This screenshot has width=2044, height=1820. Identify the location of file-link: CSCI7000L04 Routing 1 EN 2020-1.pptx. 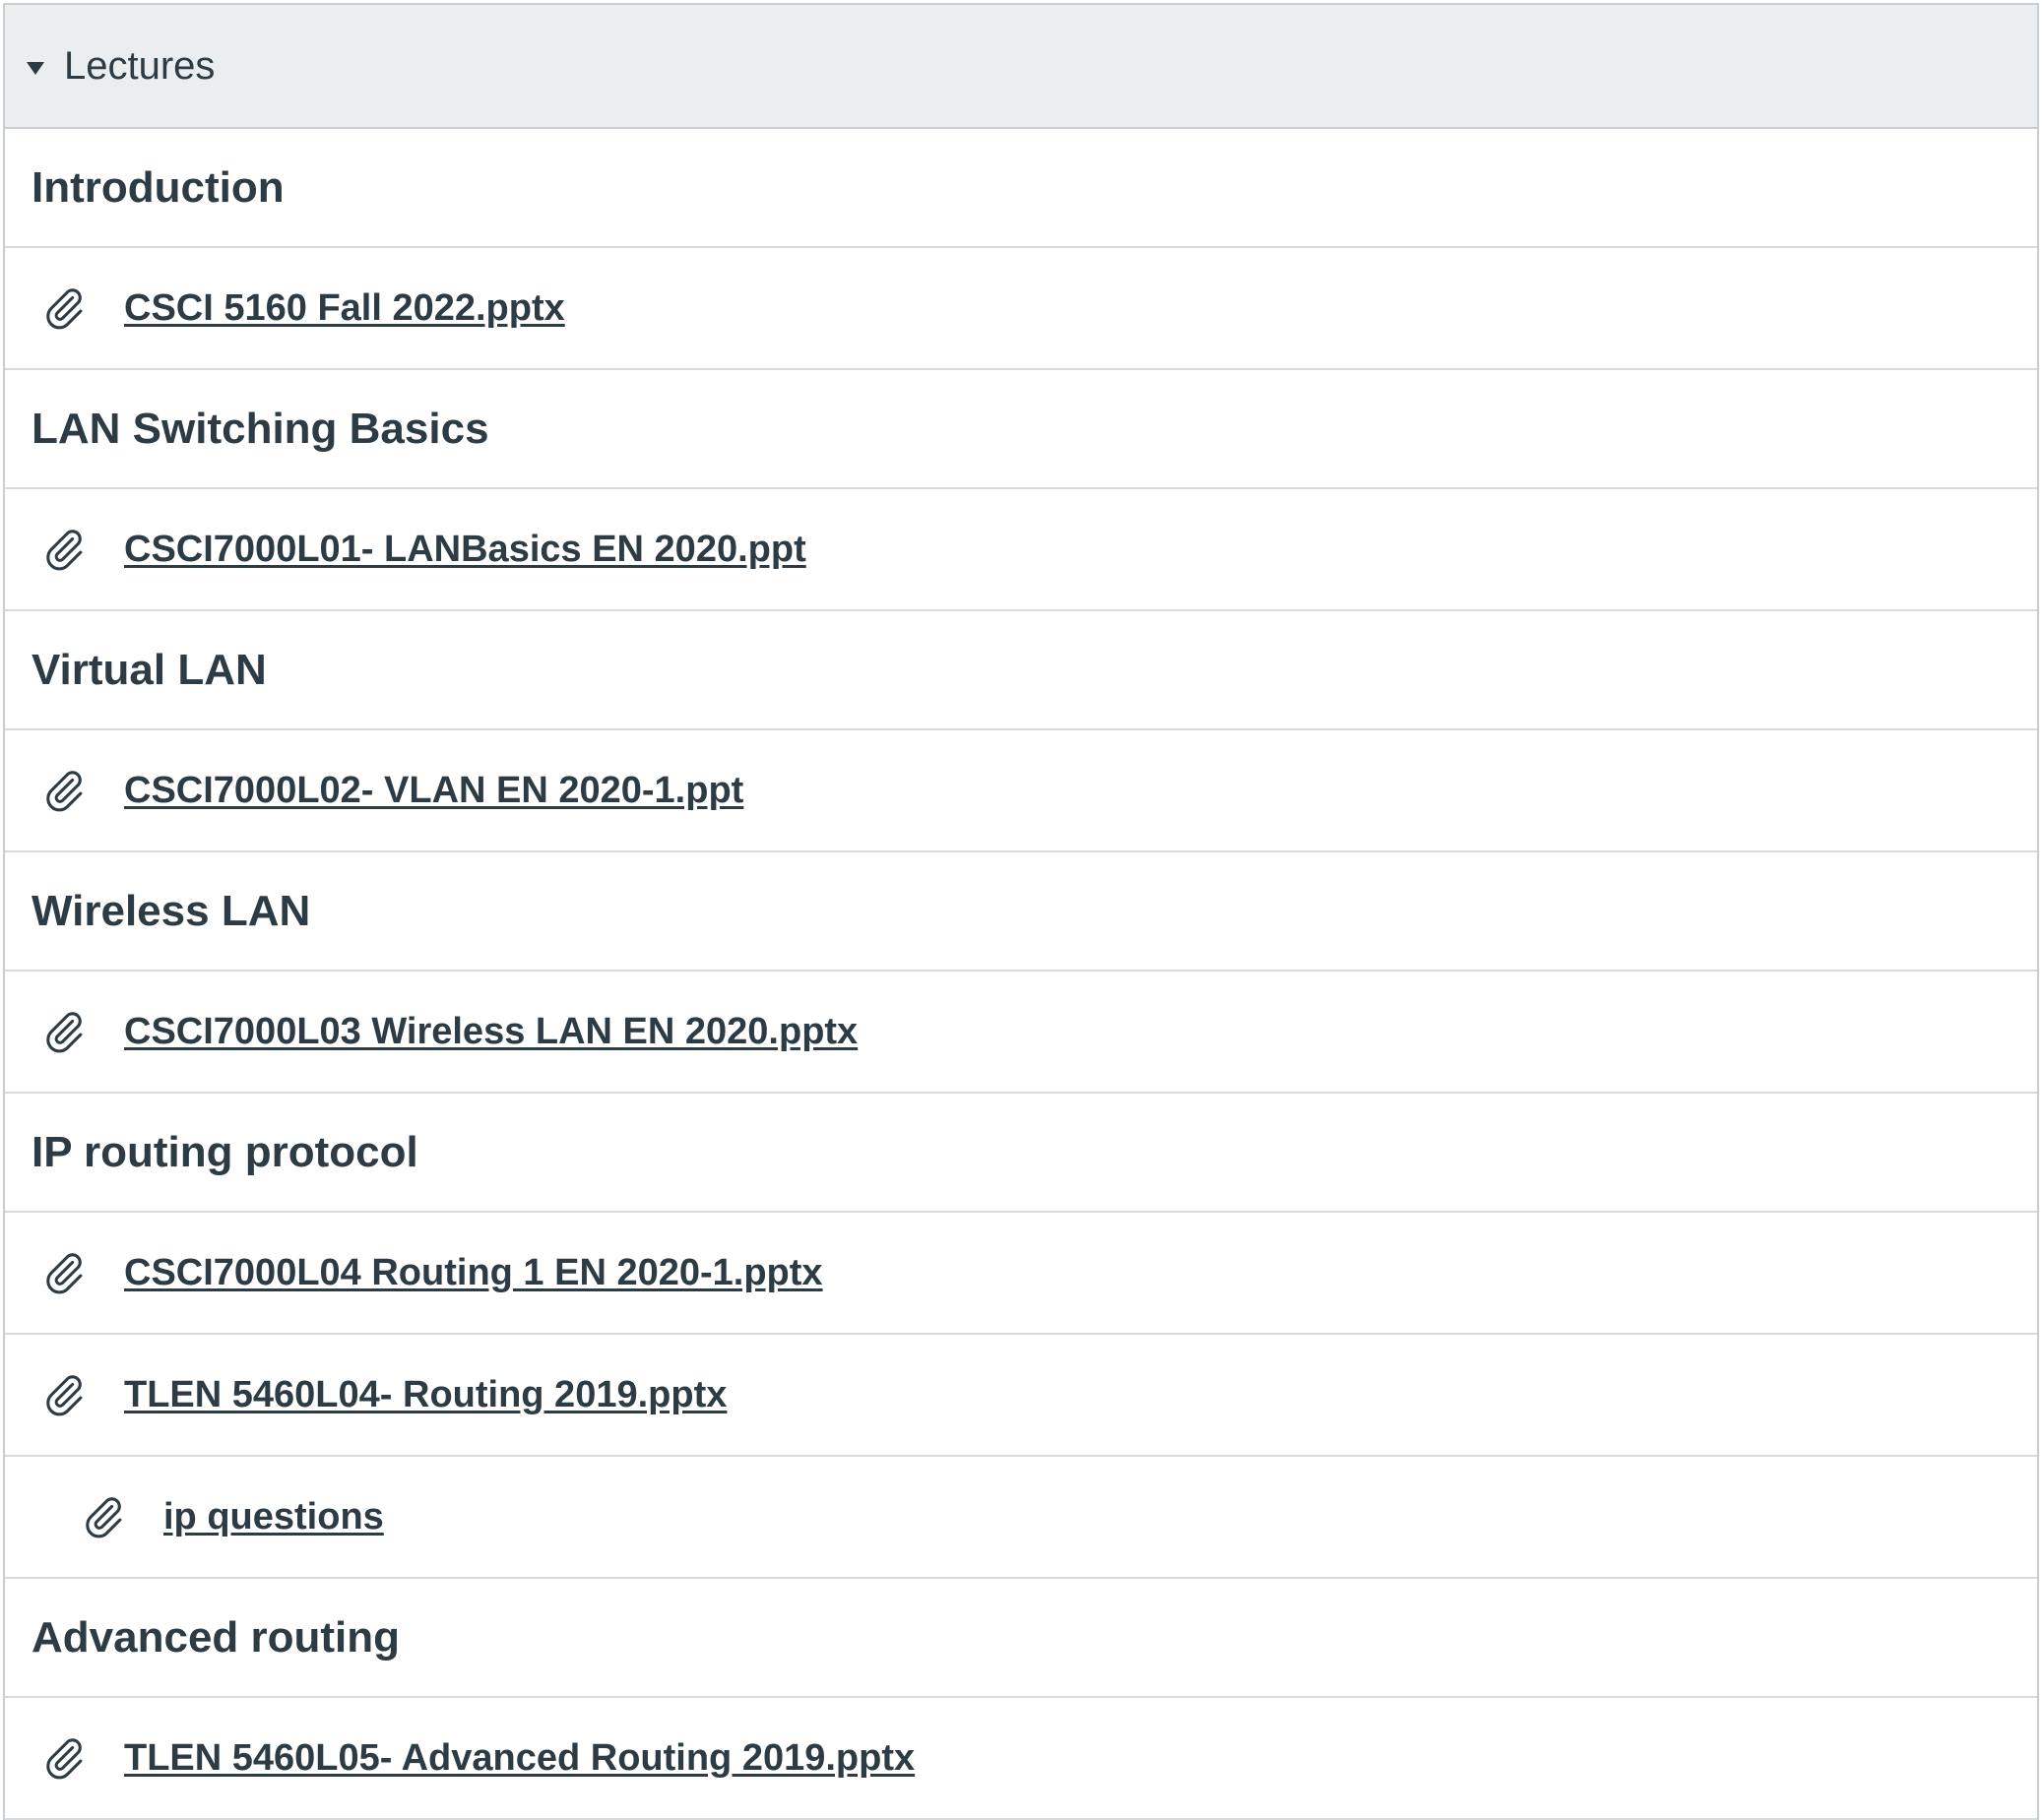
(473, 1273).